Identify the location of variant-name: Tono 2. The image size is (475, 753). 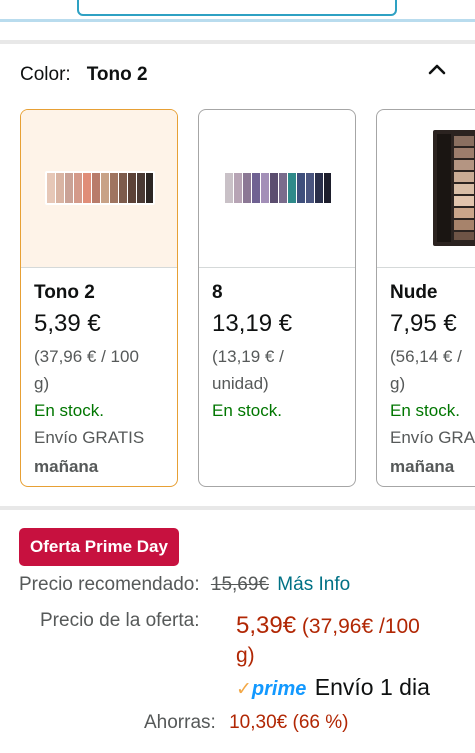
(64, 292).